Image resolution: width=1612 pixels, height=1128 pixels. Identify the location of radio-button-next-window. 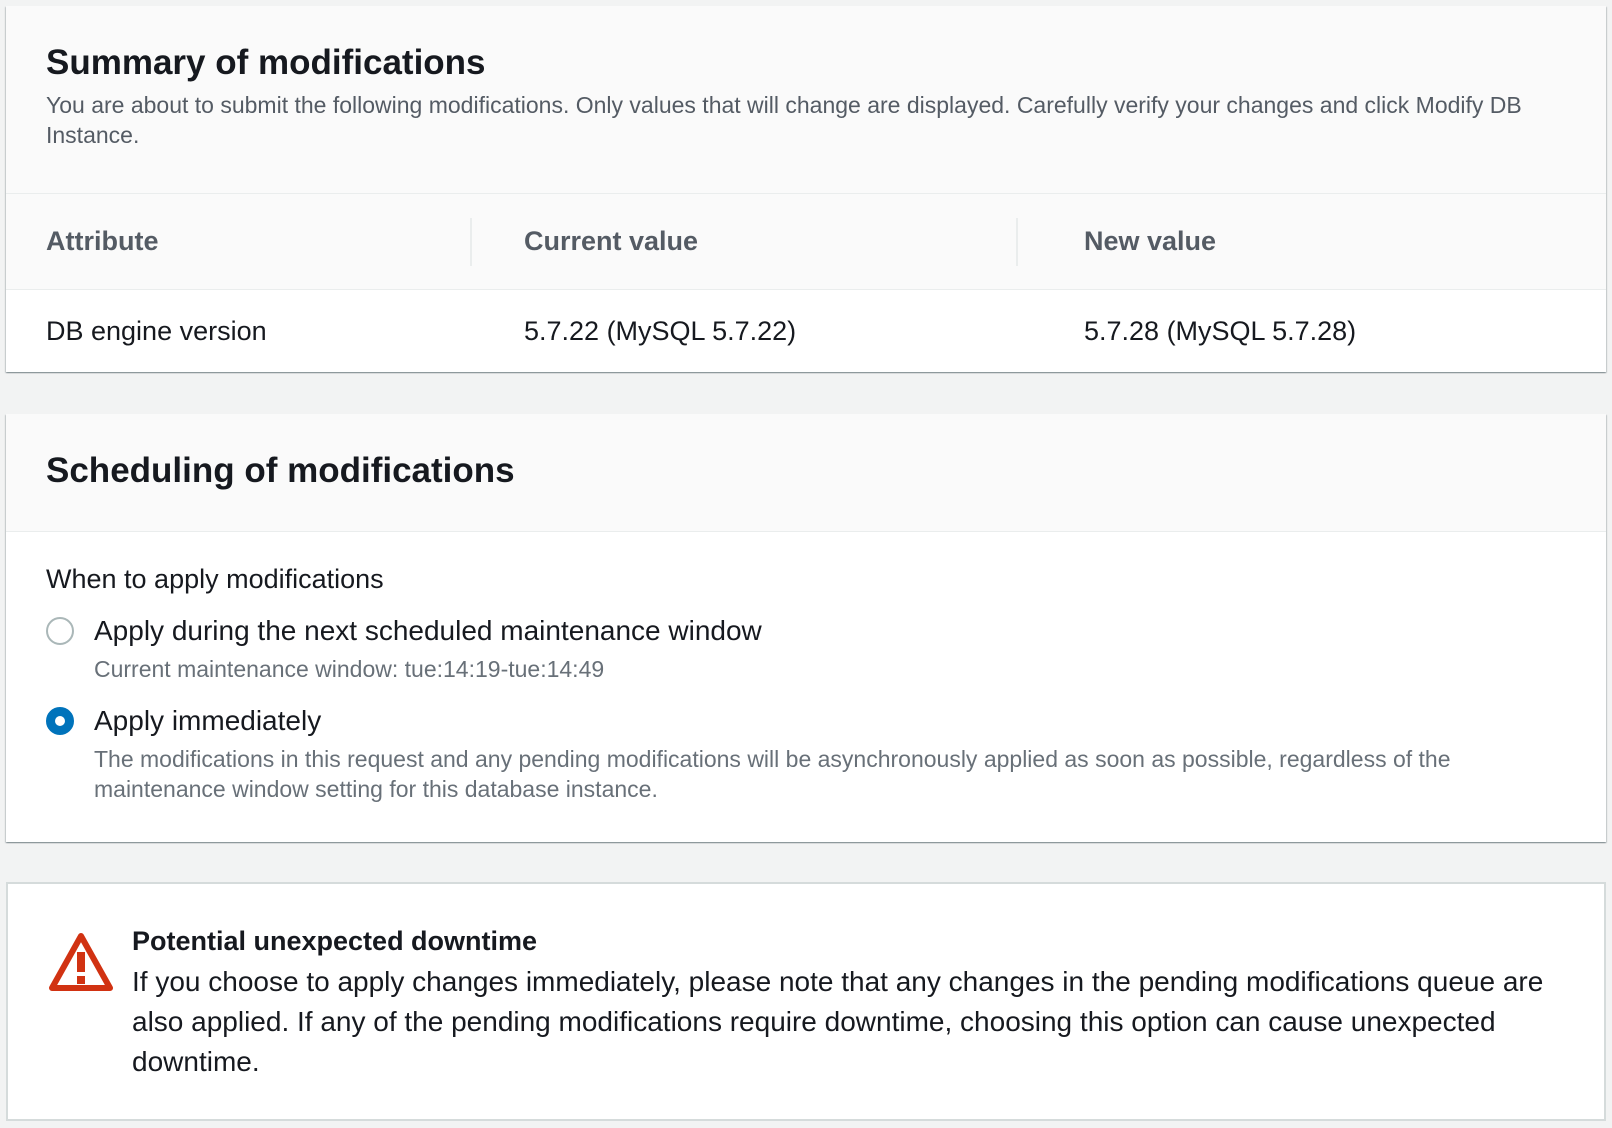
(60, 631).